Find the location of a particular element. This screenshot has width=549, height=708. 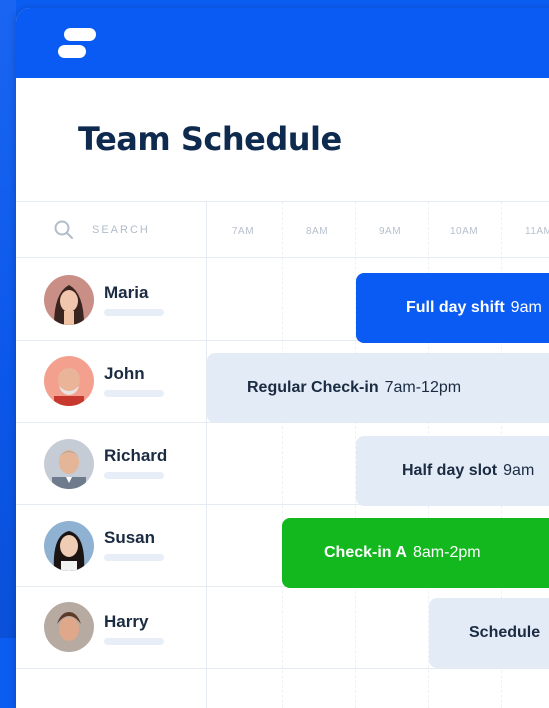

person-name: Susan is located at coordinates (130, 537).